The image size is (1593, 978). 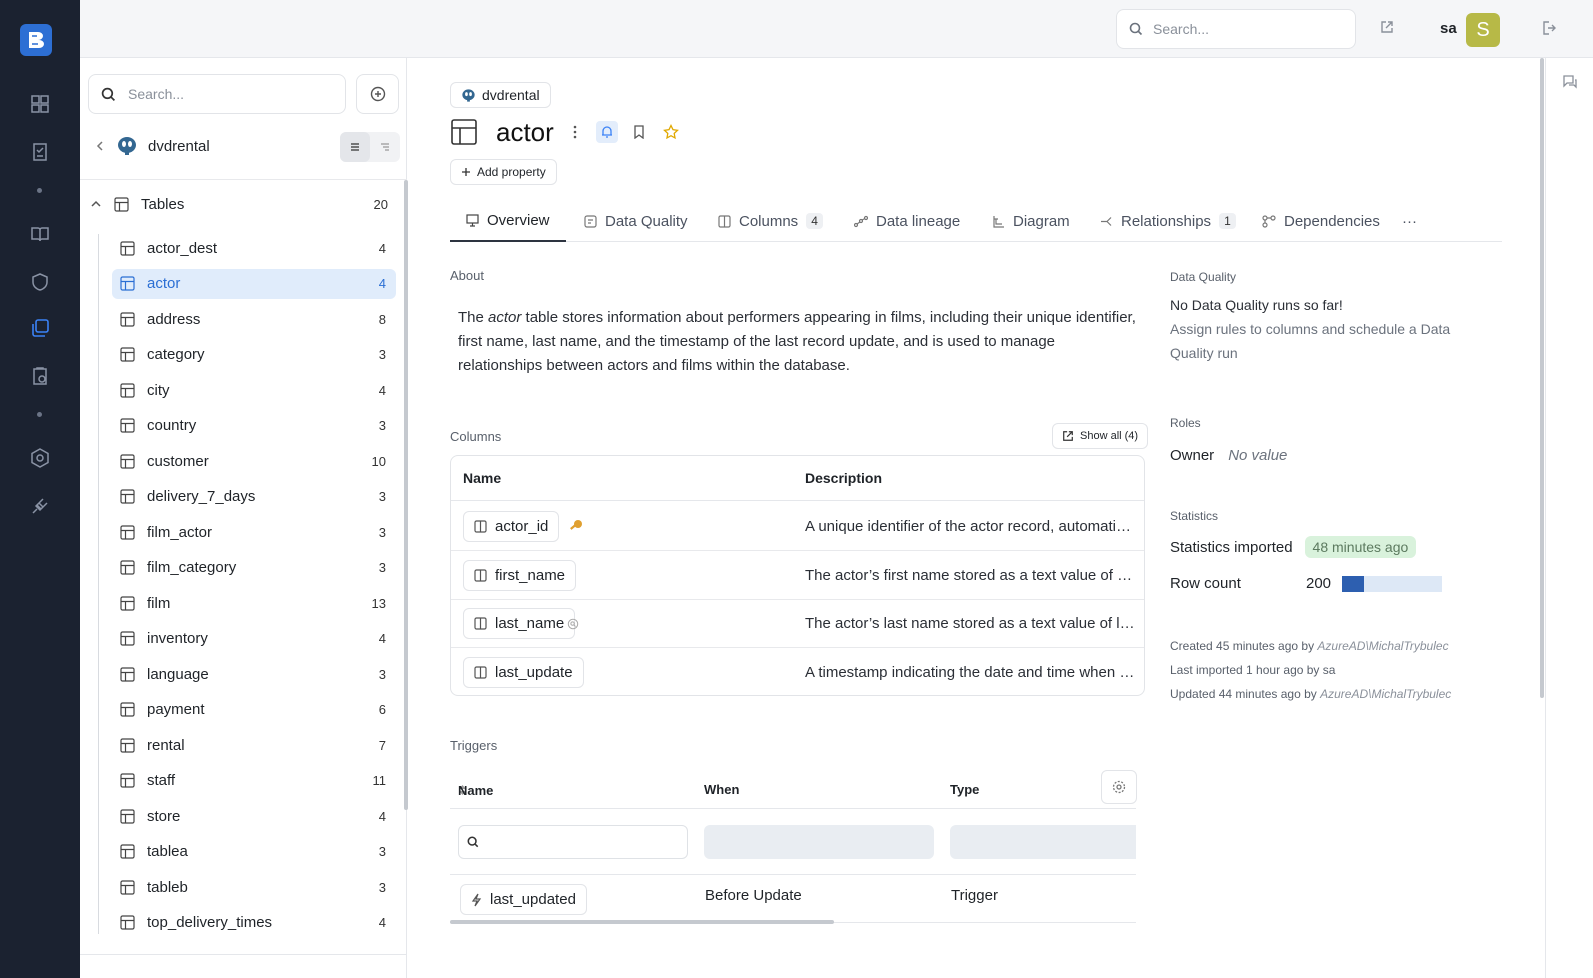 What do you see at coordinates (907, 221) in the screenshot?
I see `tab-data-lineage: Data lineage` at bounding box center [907, 221].